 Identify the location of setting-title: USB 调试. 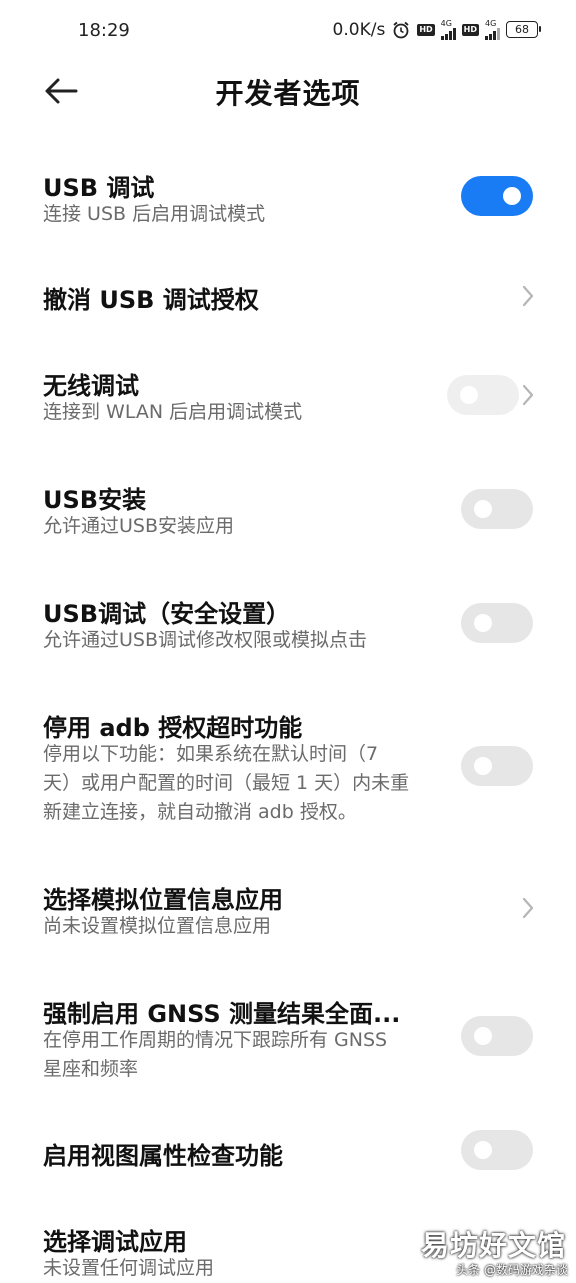
(99, 188).